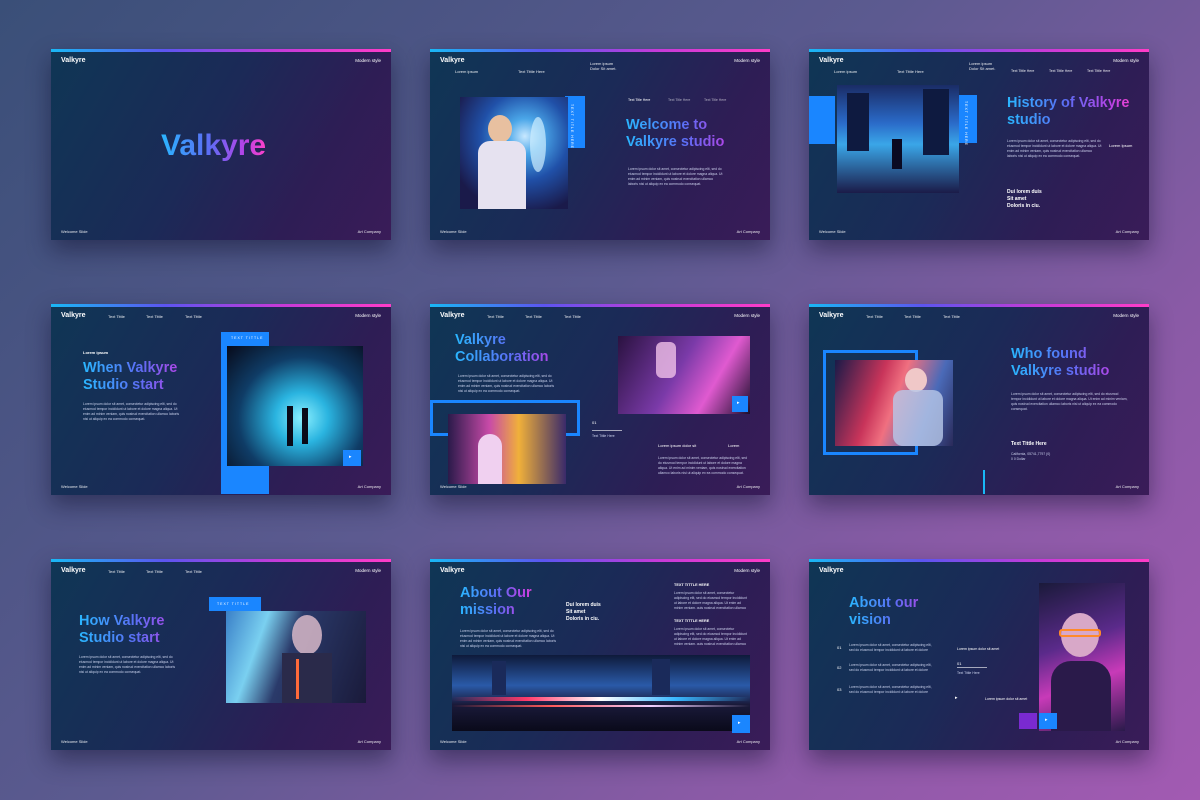  I want to click on vertical-tag: TEXT TITLE HERE, so click(572, 127).